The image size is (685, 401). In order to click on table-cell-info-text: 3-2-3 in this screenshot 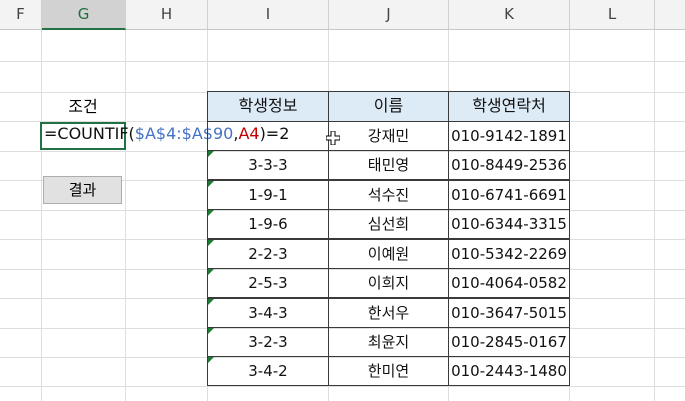, I will do `click(268, 342)`.